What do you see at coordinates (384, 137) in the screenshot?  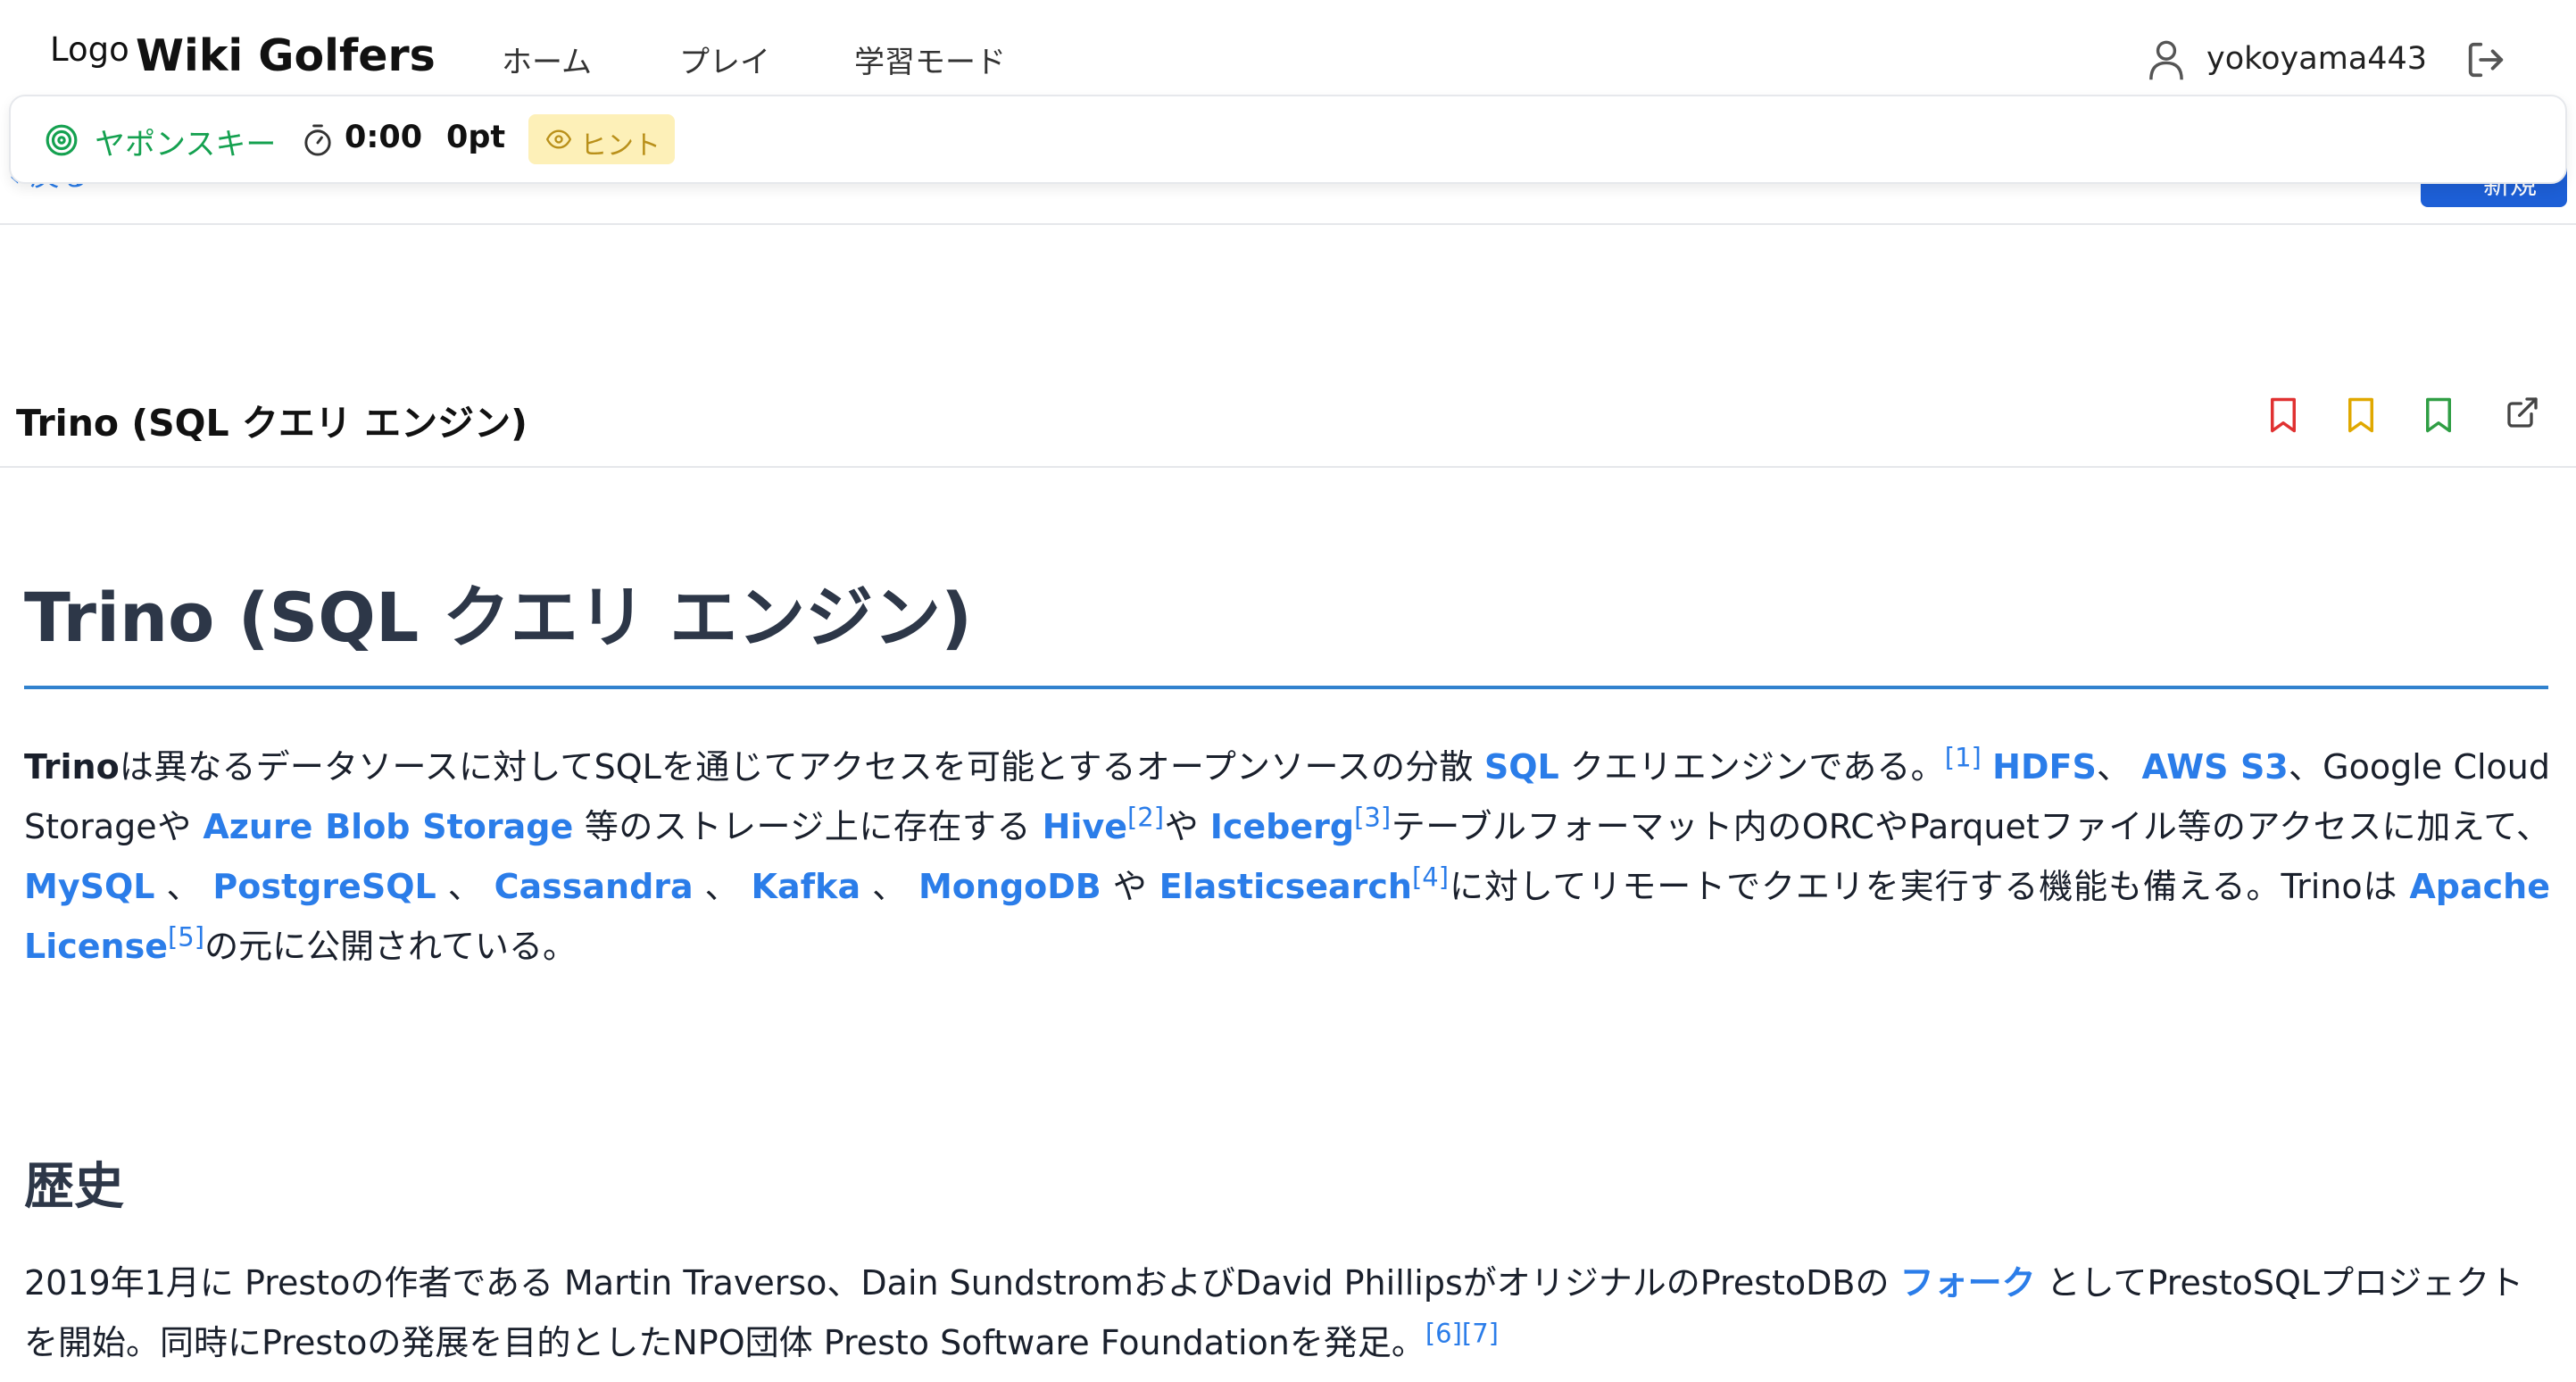 I see `timer-display: 0:00` at bounding box center [384, 137].